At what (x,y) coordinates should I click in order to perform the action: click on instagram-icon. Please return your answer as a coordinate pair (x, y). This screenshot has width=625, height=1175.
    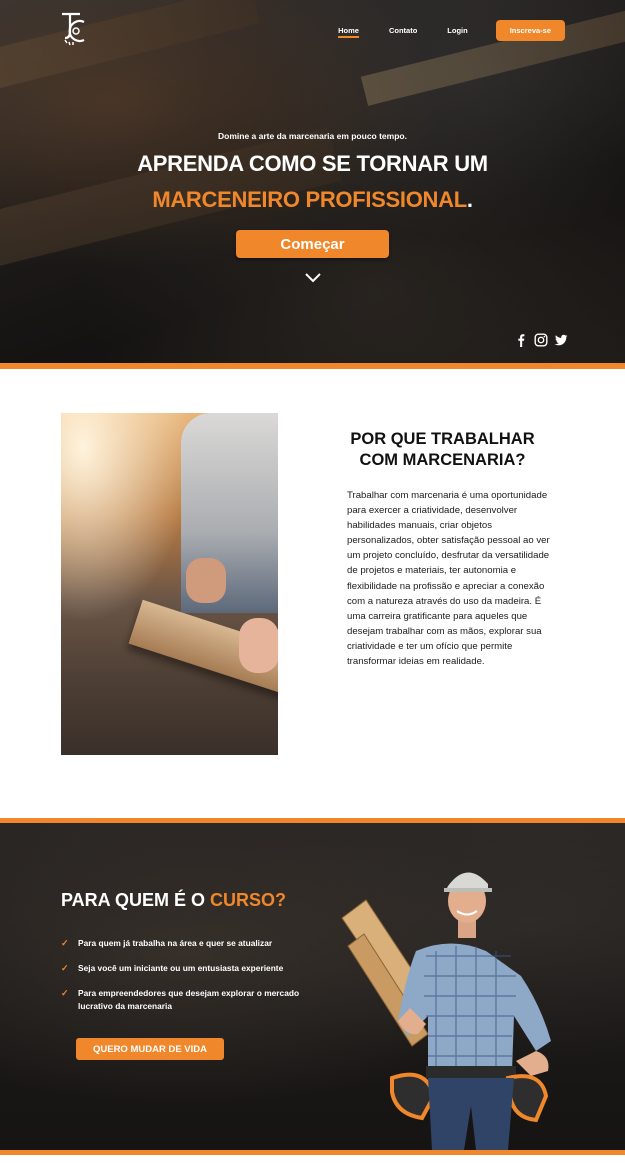
    Looking at the image, I should click on (541, 340).